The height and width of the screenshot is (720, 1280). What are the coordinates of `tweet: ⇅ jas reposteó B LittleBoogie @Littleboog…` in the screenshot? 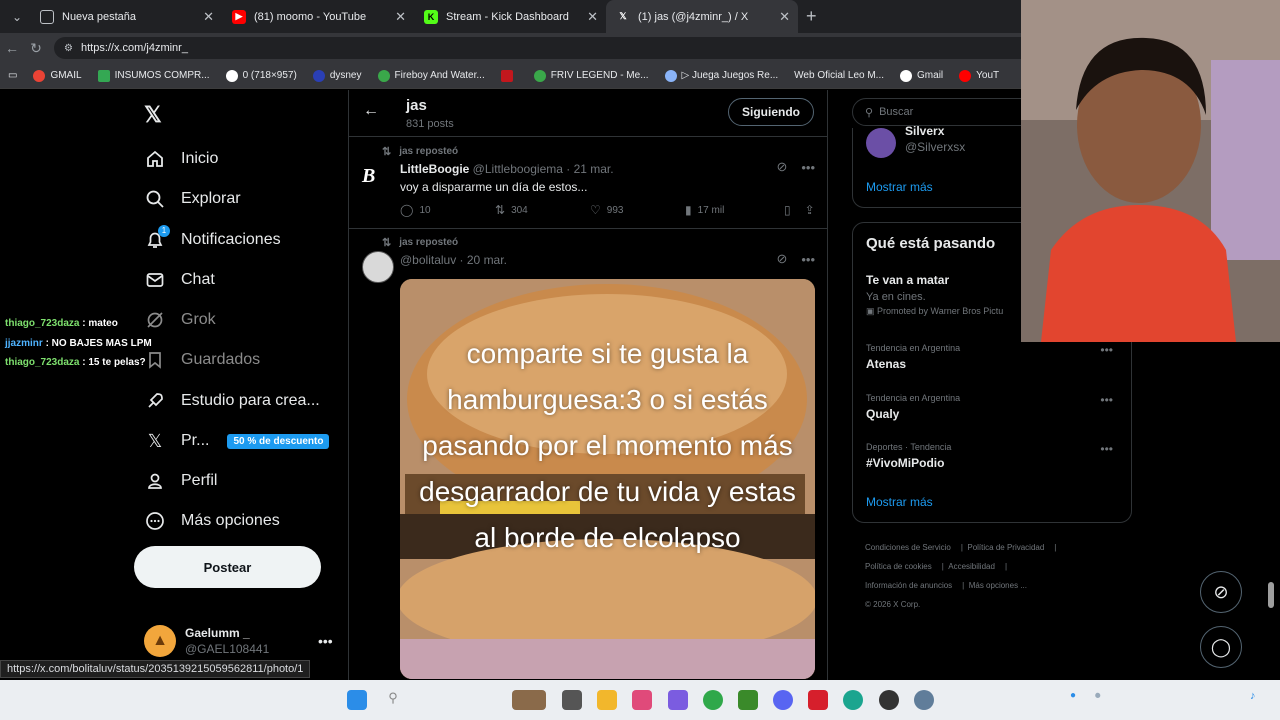 It's located at (588, 183).